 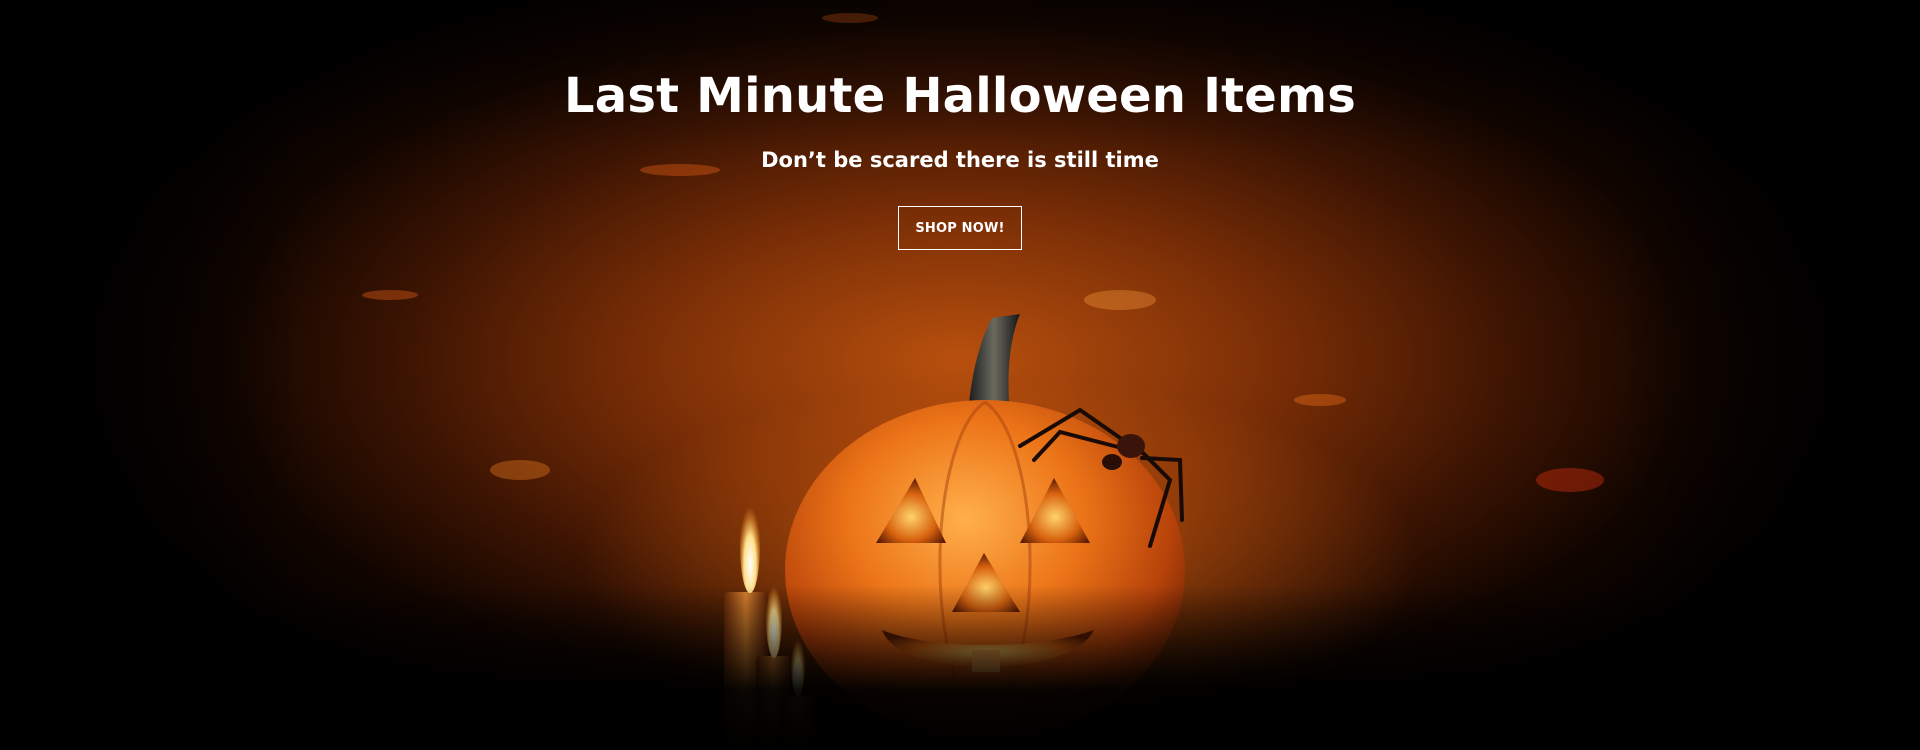 What do you see at coordinates (985, 527) in the screenshot?
I see `jack-o-lantern-icon` at bounding box center [985, 527].